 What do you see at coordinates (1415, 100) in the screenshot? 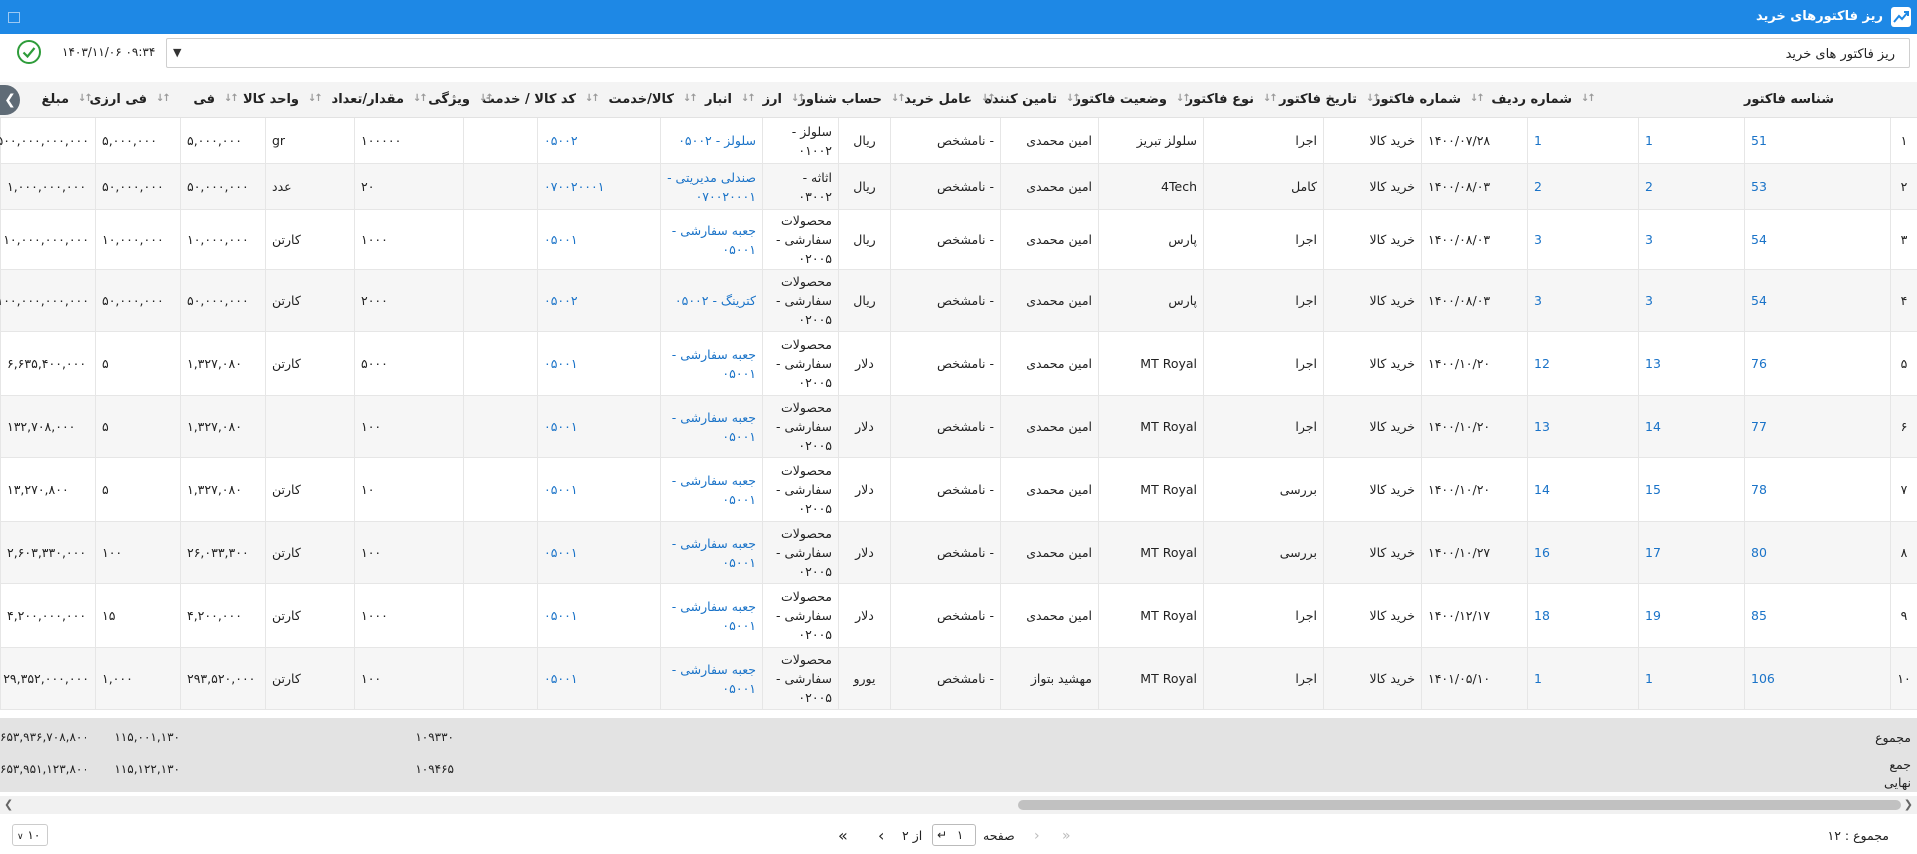
I see `column-header: شماره فاکتور ↑↓` at bounding box center [1415, 100].